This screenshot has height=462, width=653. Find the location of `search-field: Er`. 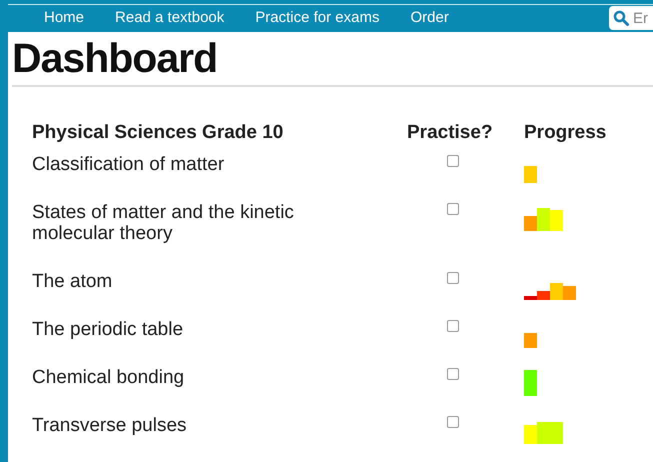

search-field: Er is located at coordinates (631, 18).